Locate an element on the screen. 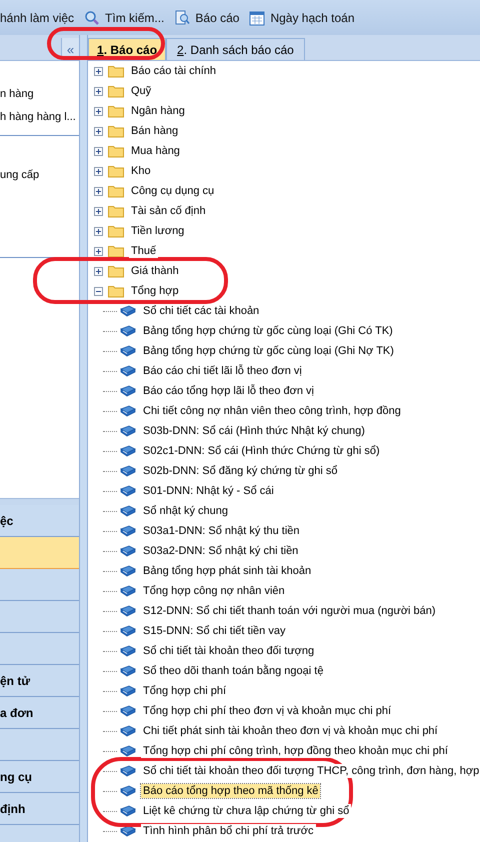  tree-item: S12-DNN: Sổ chi tiết thanh toán với người mua (người bán) is located at coordinates (289, 611).